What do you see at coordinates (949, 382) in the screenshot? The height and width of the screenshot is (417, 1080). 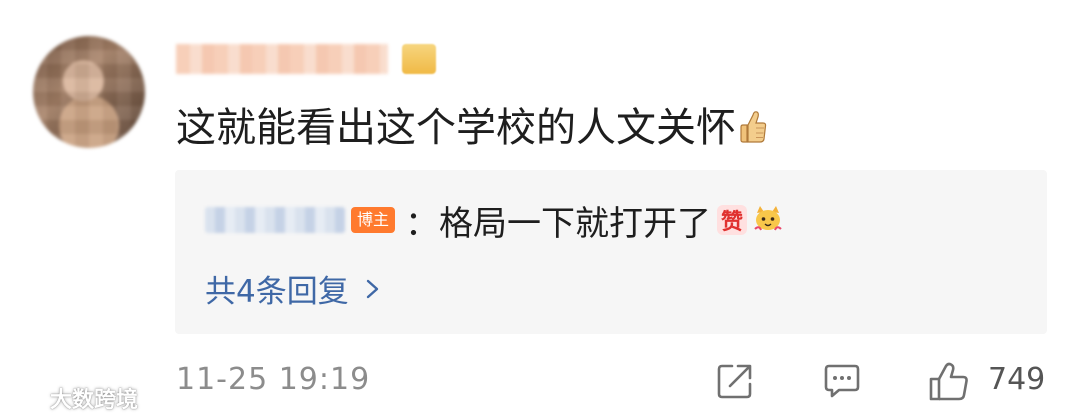 I see `like-icon` at bounding box center [949, 382].